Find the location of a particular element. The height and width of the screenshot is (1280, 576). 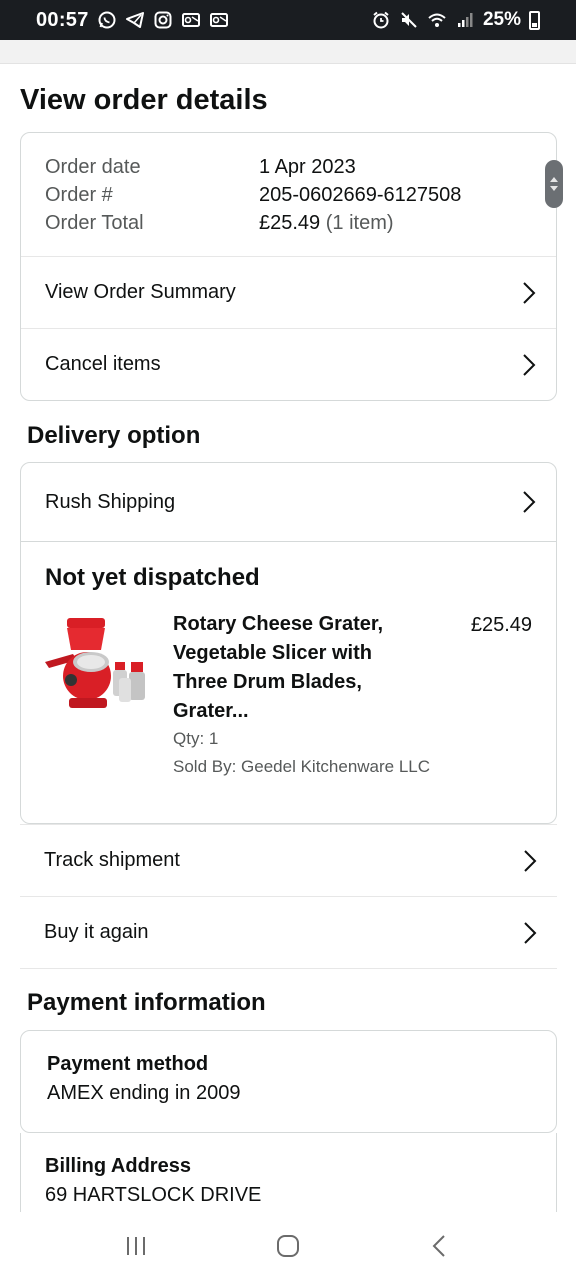

wifi-icon is located at coordinates (437, 20).